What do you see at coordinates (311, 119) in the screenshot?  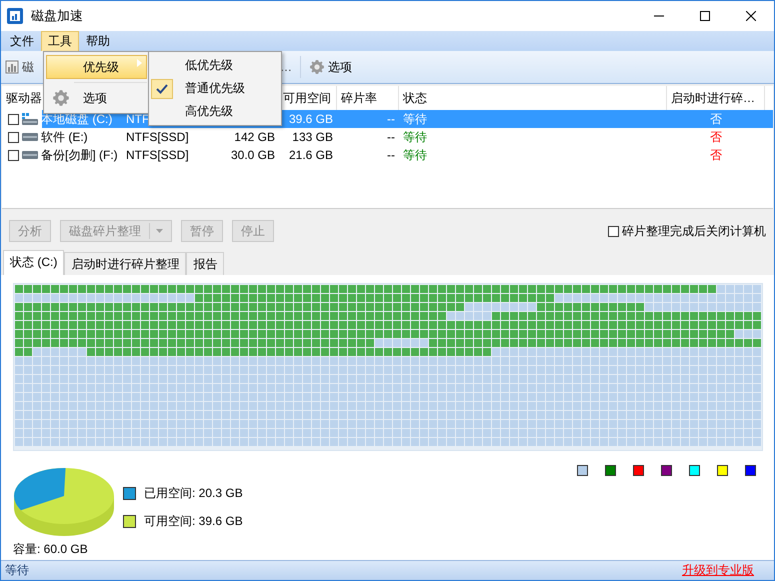 I see `table-cell-text: 39.6 GB` at bounding box center [311, 119].